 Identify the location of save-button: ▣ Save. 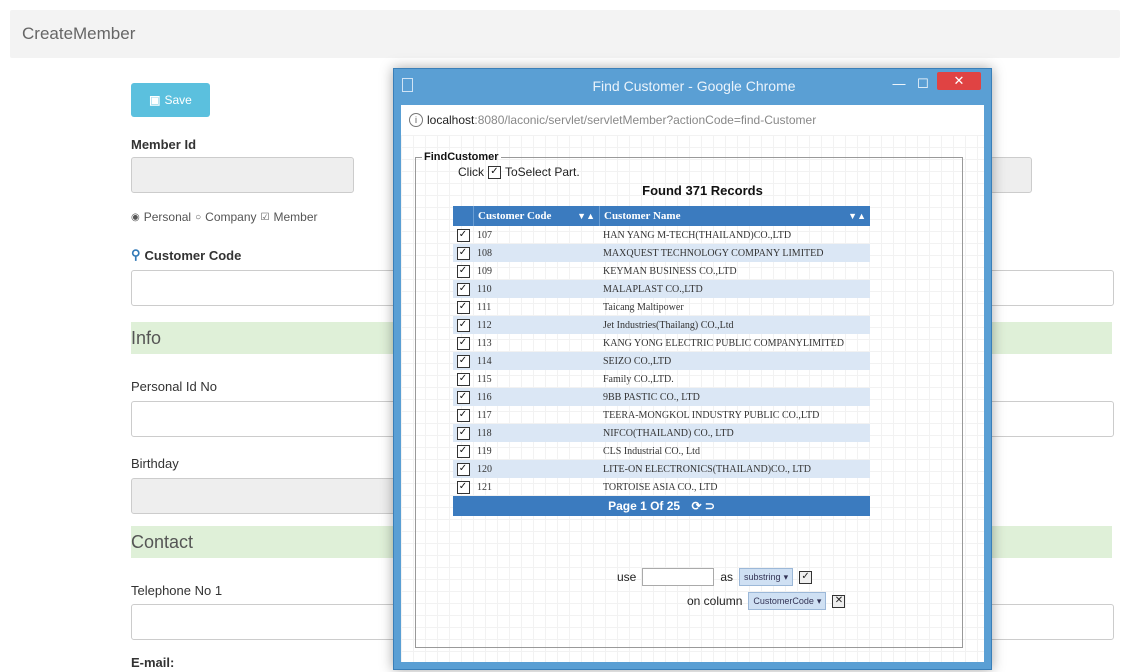
(170, 100).